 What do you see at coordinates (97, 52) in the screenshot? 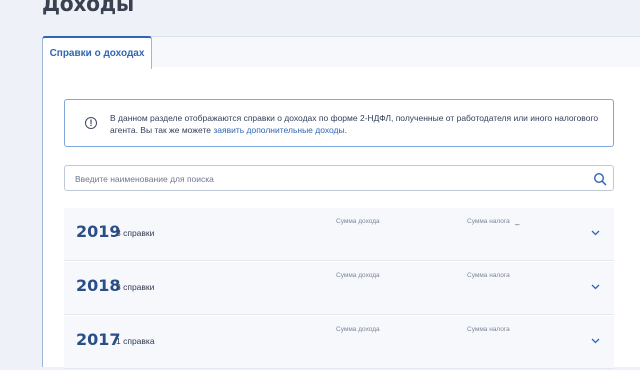
I see `tab-income-certificates: Справки о доходах` at bounding box center [97, 52].